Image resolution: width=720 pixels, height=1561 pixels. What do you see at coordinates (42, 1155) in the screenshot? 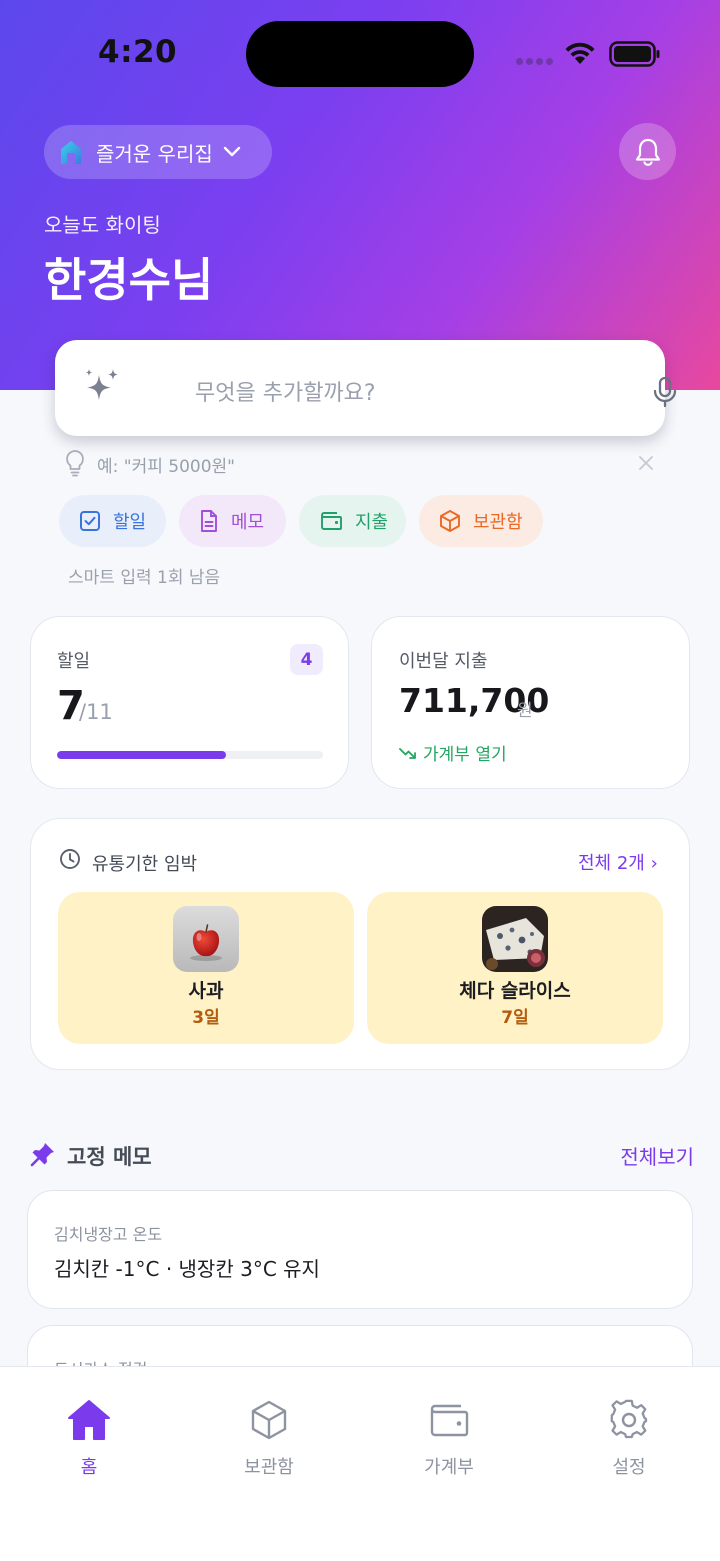
I see `pin-icon` at bounding box center [42, 1155].